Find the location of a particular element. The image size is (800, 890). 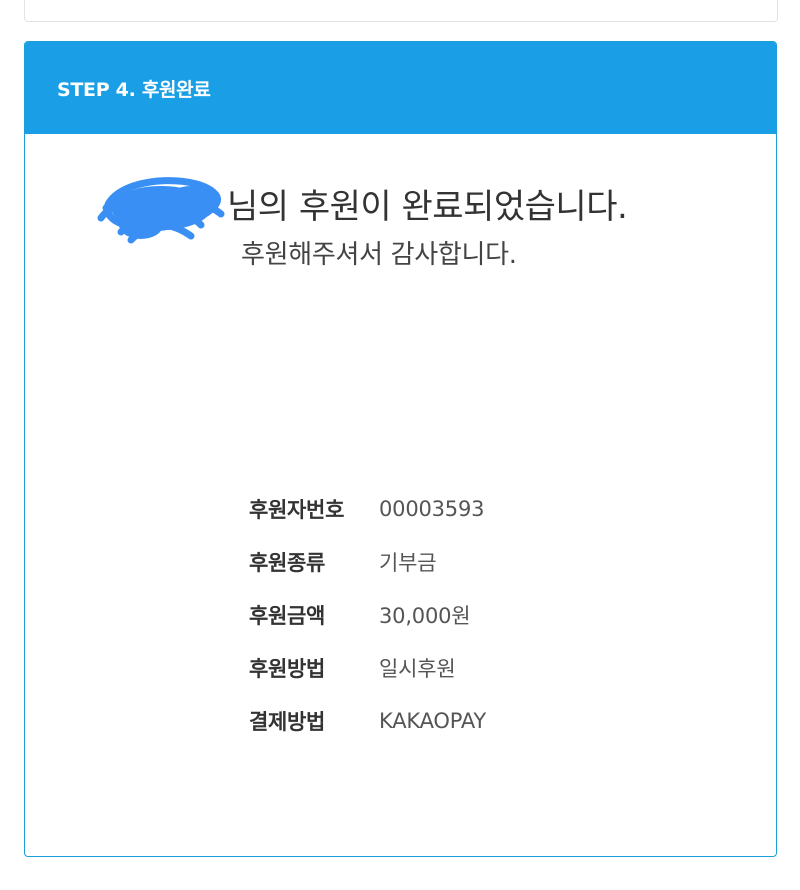

detail-label: 결제방법 is located at coordinates (287, 721).